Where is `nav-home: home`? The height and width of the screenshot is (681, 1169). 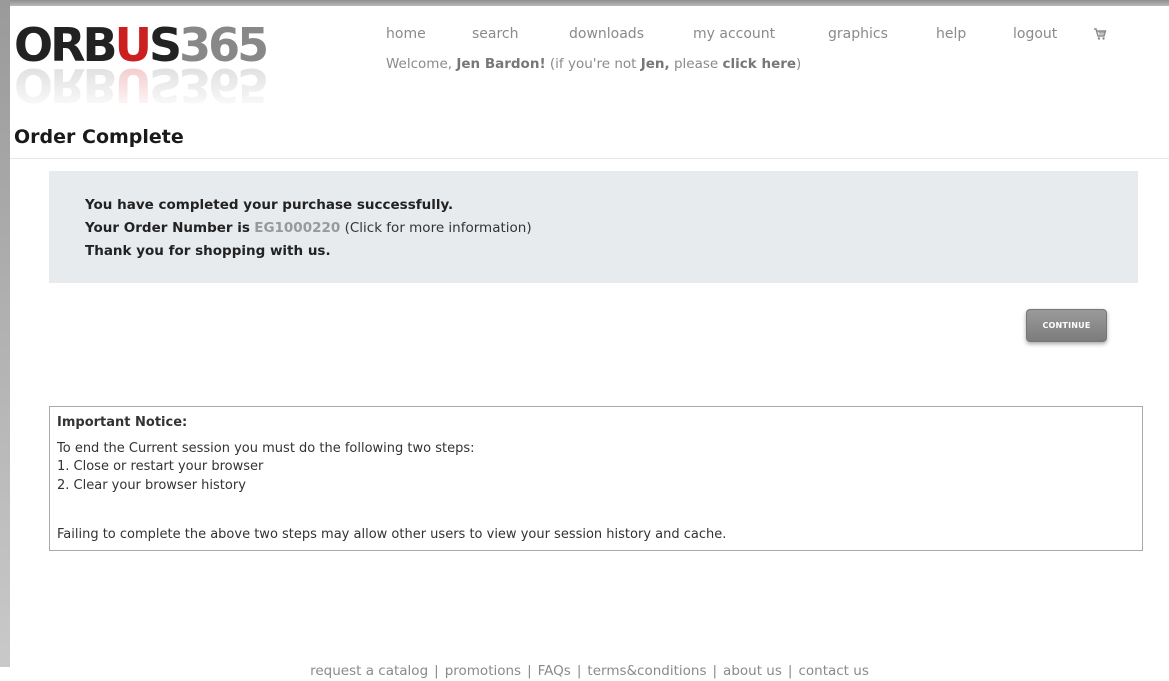
nav-home: home is located at coordinates (406, 34).